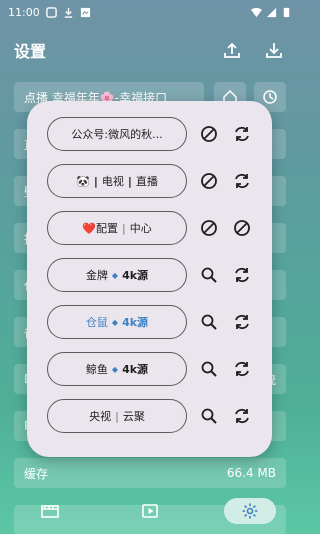  What do you see at coordinates (96, 369) in the screenshot?
I see `source-name: 鲸鱼` at bounding box center [96, 369].